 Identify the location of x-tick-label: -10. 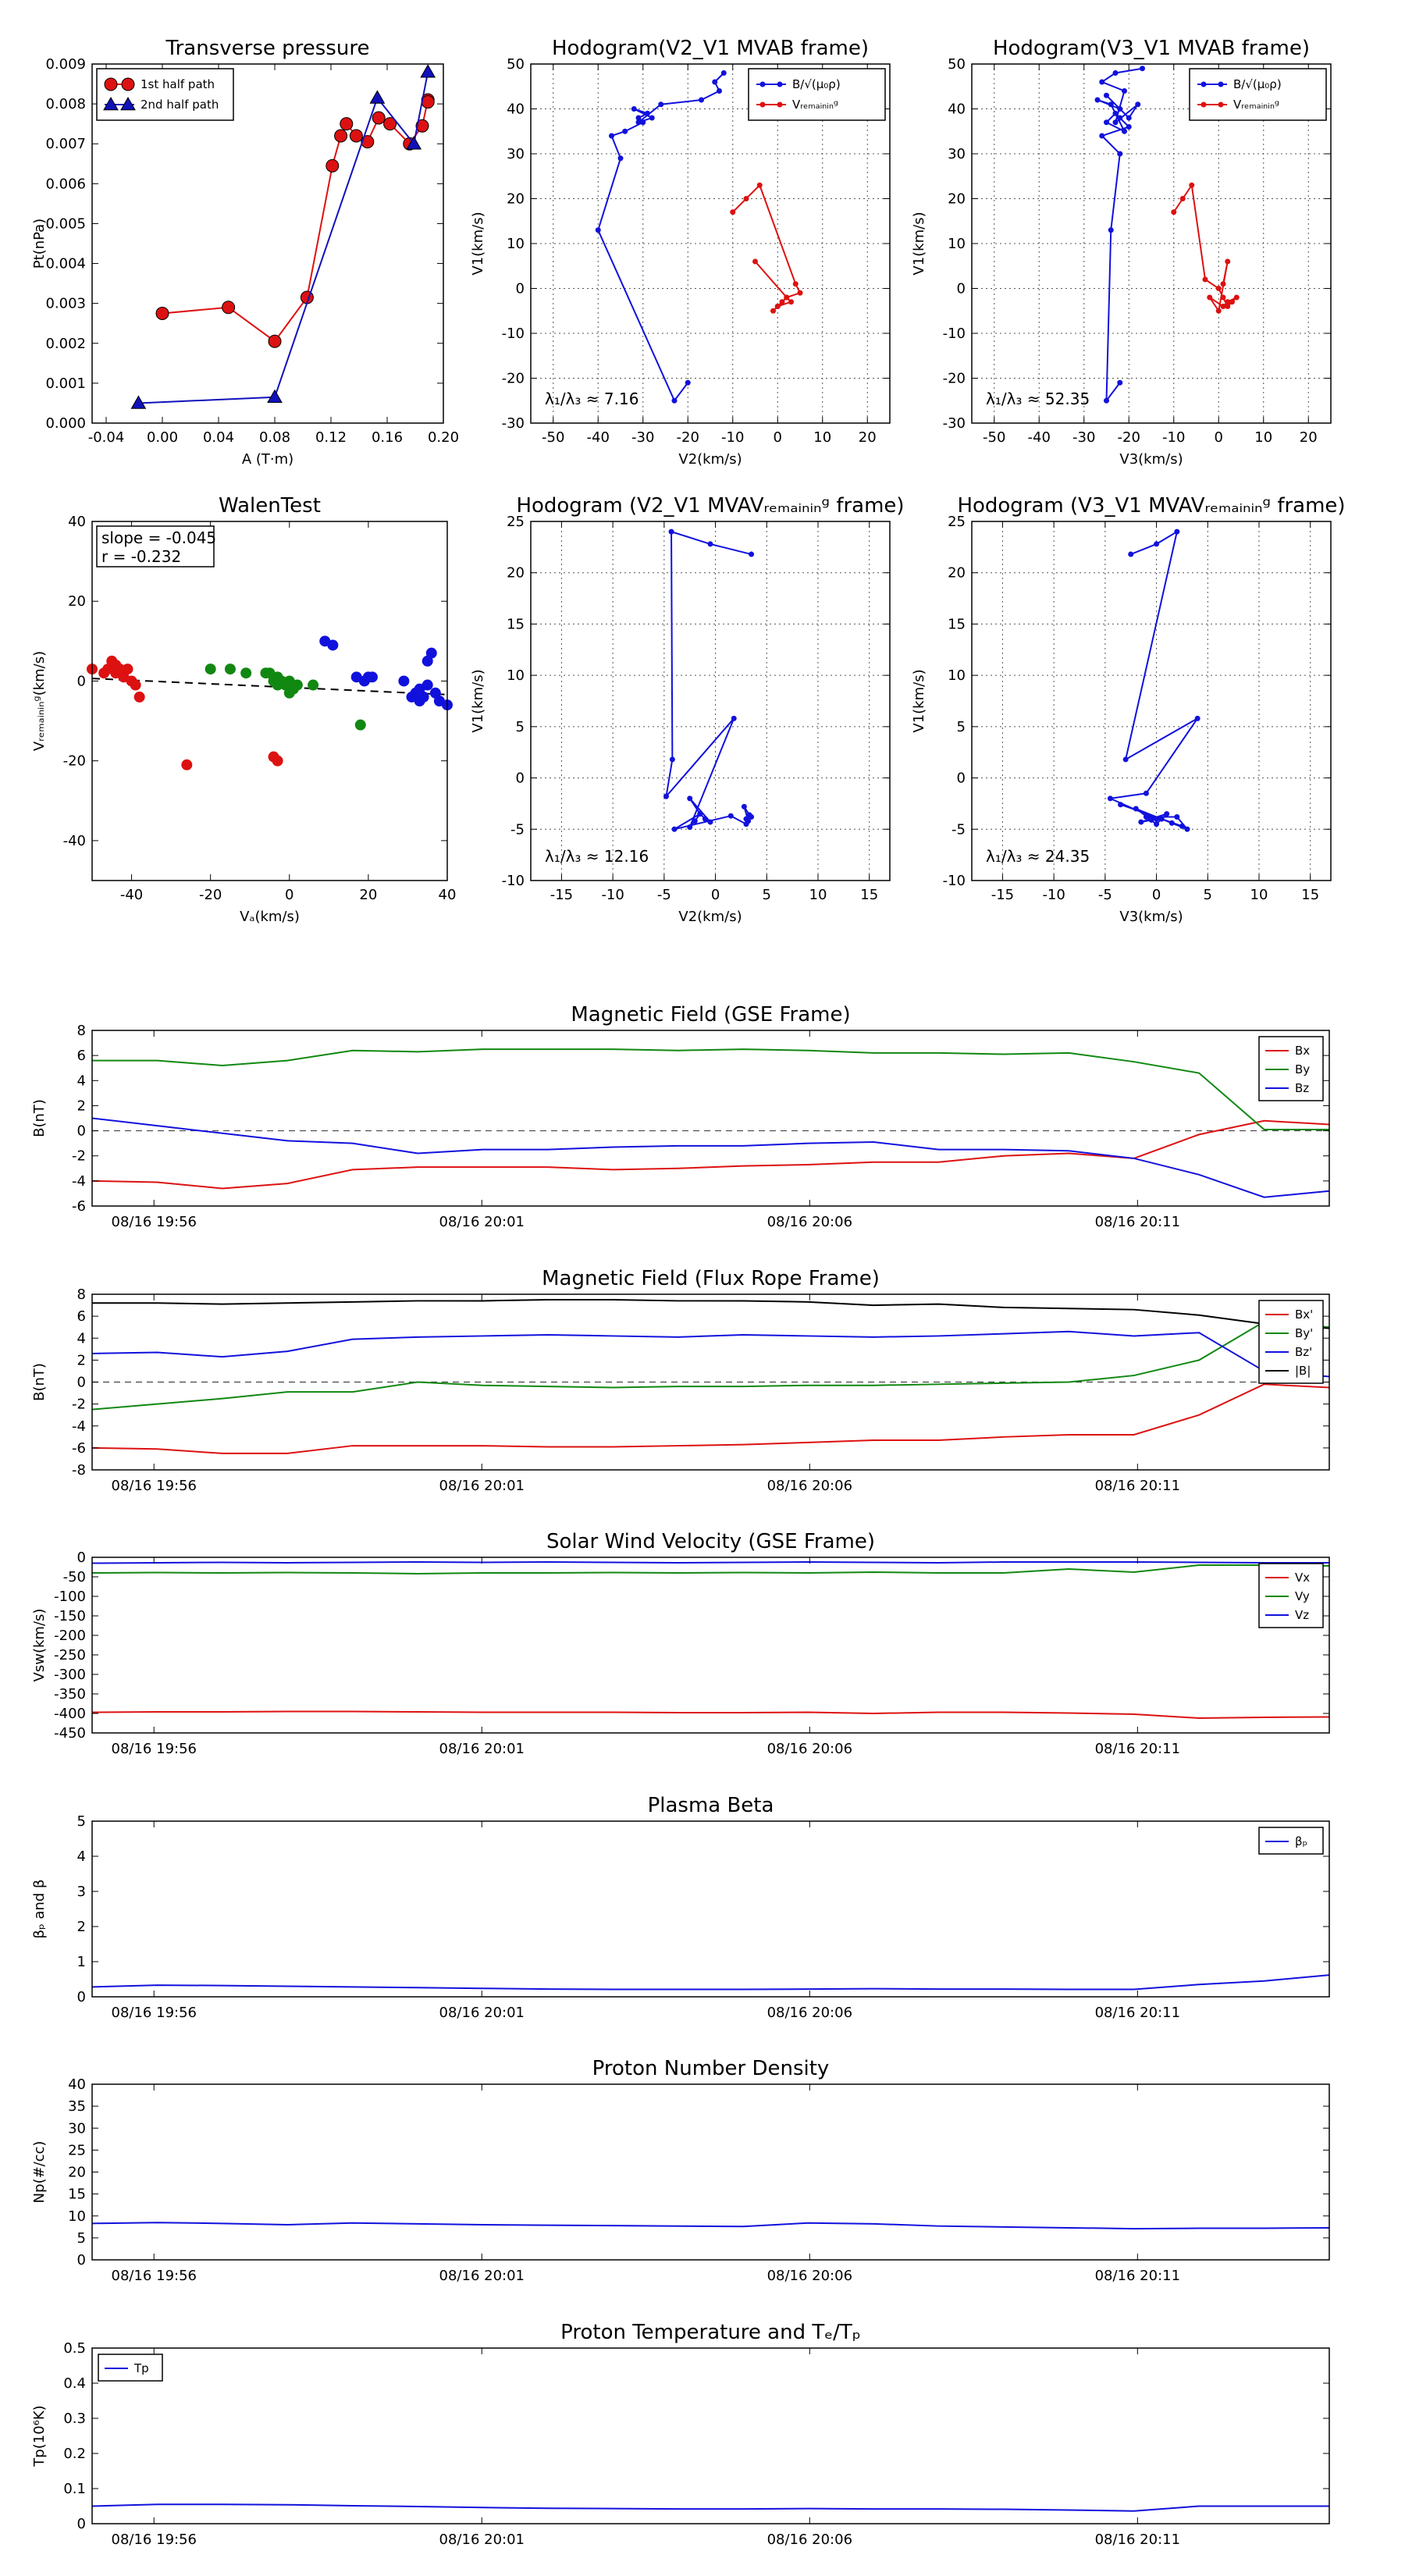
(612, 895).